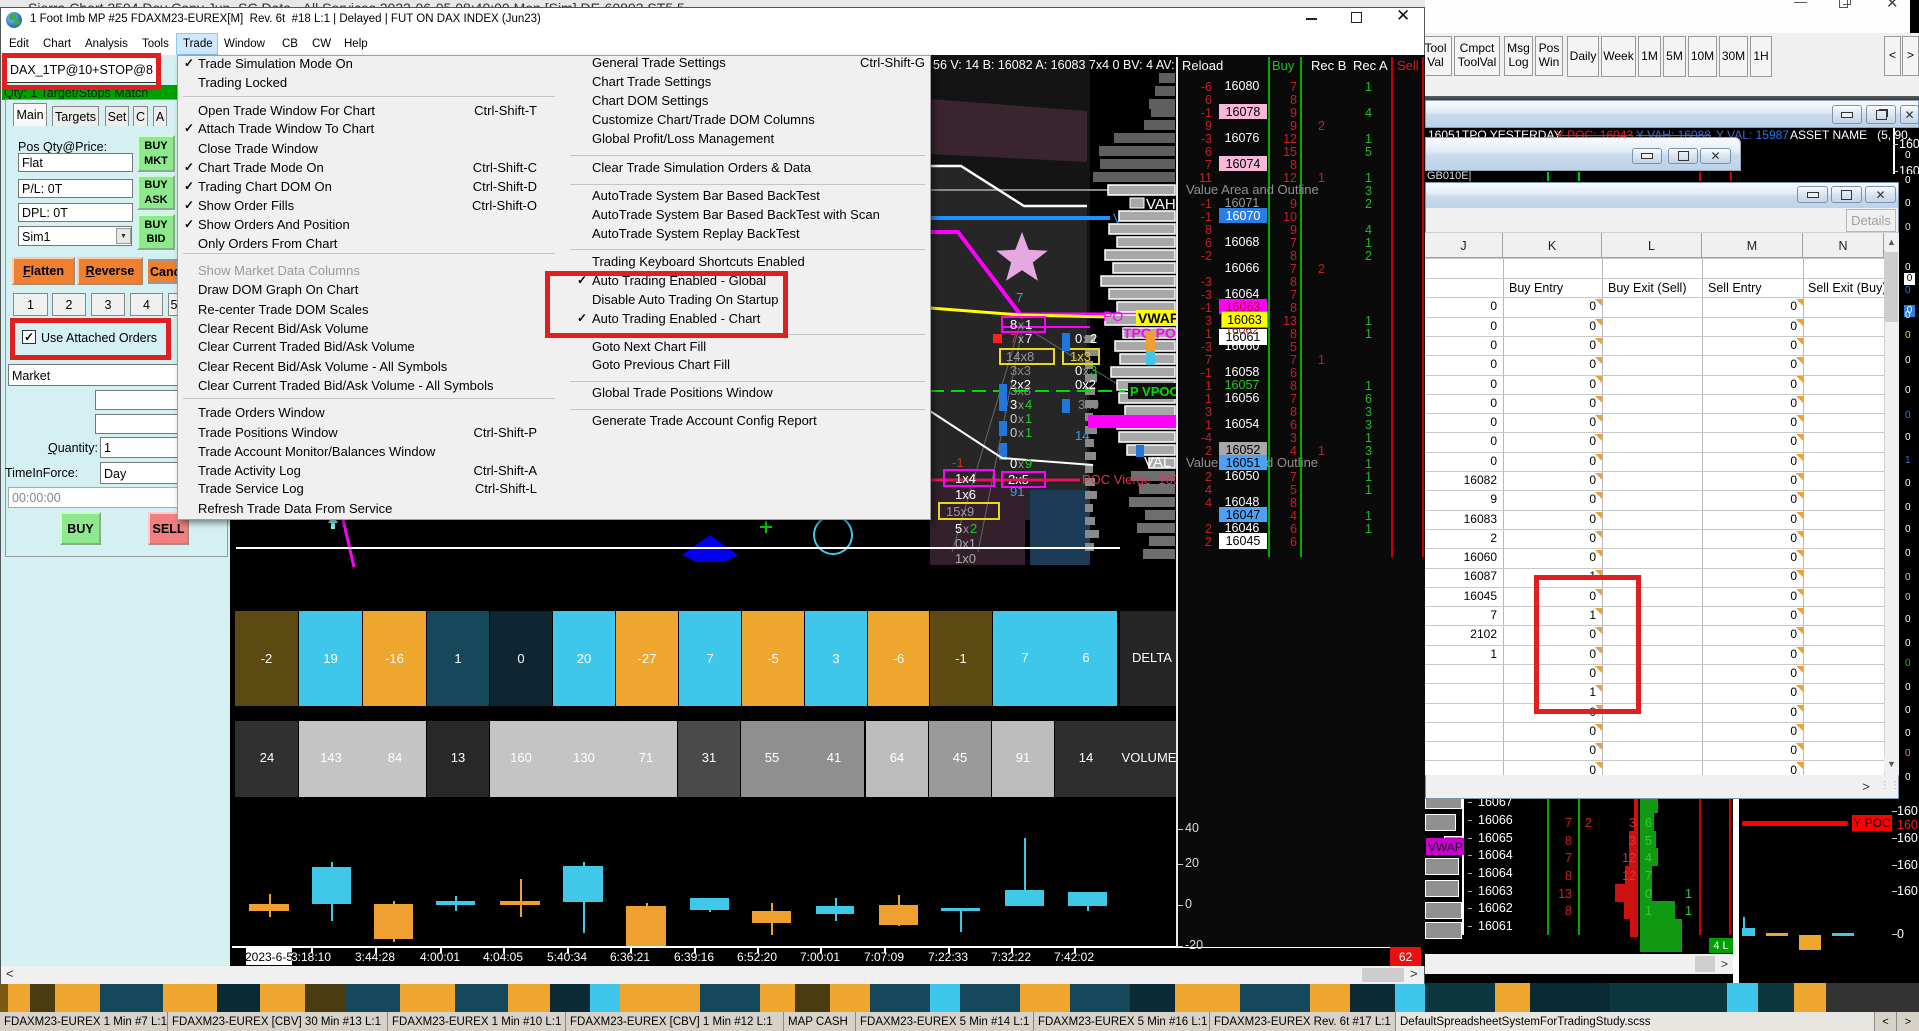  I want to click on svg-text: 1x4, so click(965, 478).